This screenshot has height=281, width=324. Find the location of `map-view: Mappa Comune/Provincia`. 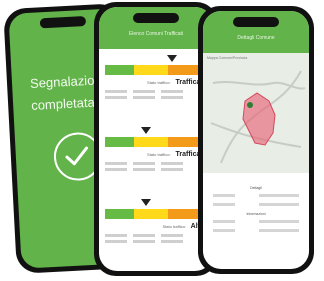

map-view: Mappa Comune/Provincia is located at coordinates (256, 113).